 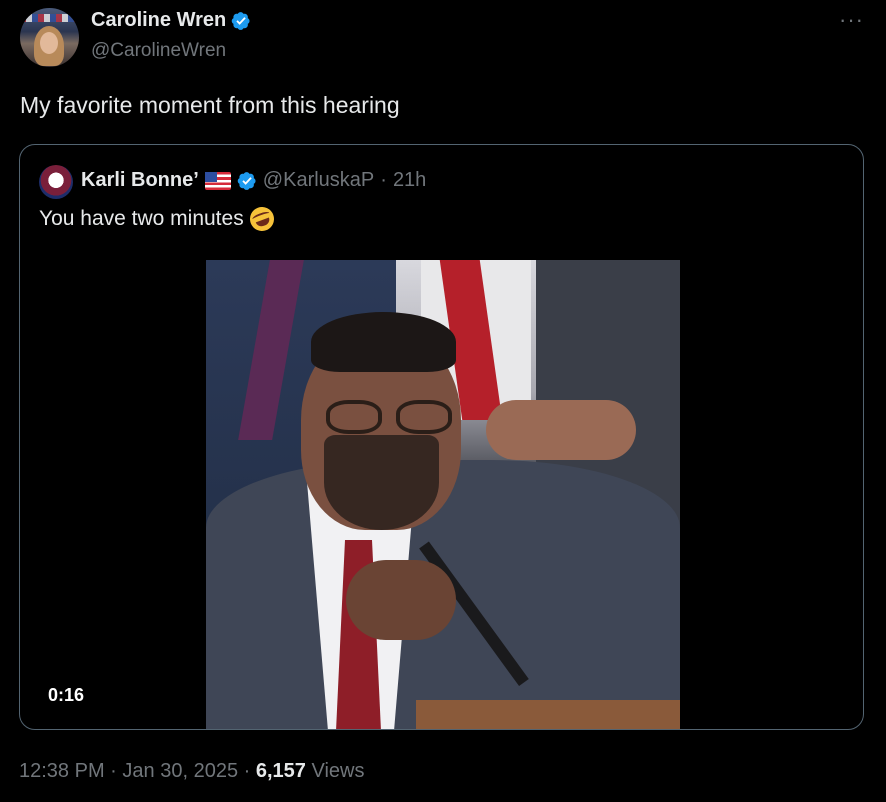 I want to click on tweet-meta: 12:38 PM · Jan 30, 2025 · 6,157 Views, so click(x=191, y=771).